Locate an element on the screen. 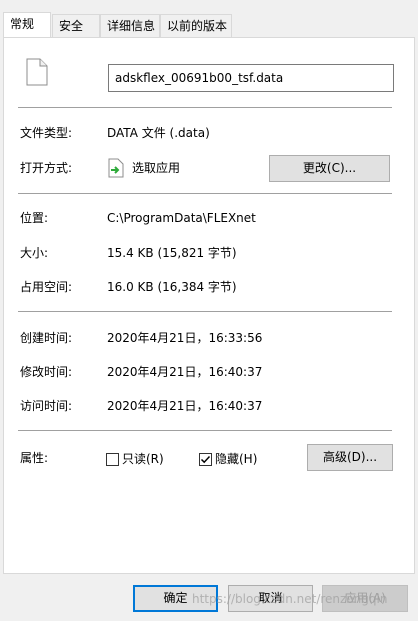 This screenshot has width=418, height=621. filename-field: adskflex_00691b00_tsf.data is located at coordinates (251, 78).